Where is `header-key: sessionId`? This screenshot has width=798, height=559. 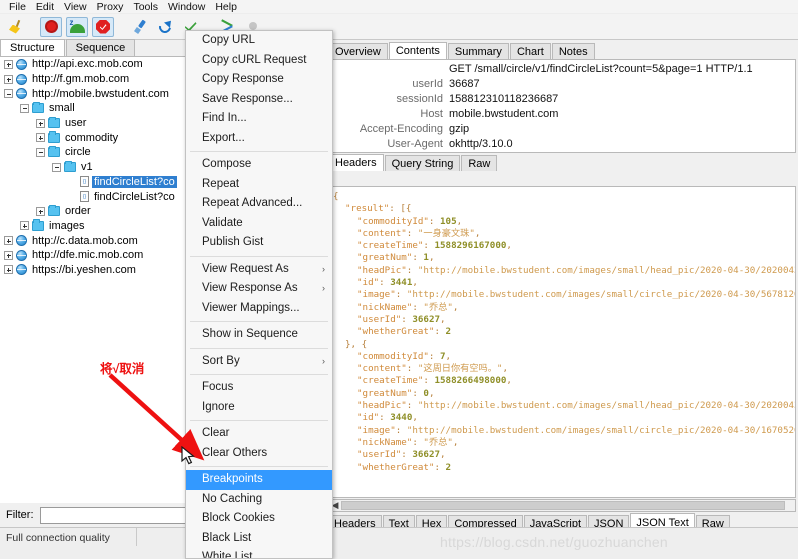 header-key: sessionId is located at coordinates (419, 99).